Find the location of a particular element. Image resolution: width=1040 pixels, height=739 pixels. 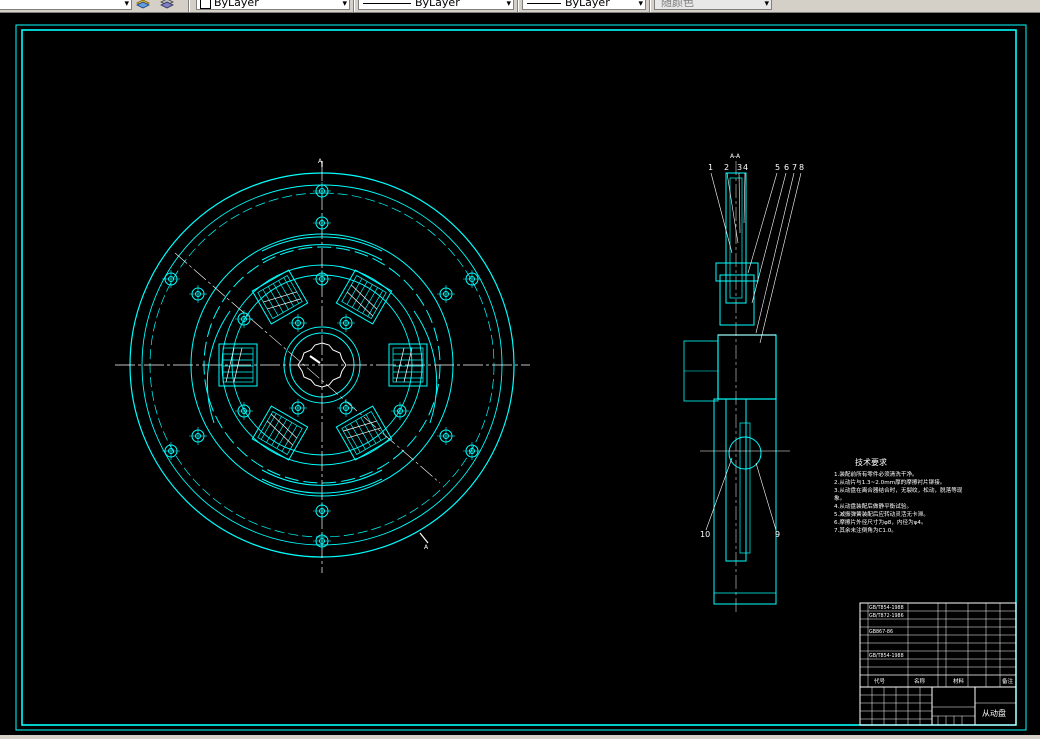

linetype-combo: ByLayer ▾ is located at coordinates (436, 5).